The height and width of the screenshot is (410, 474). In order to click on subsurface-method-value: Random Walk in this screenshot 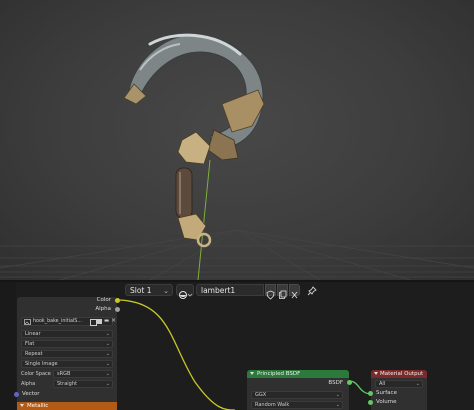, I will do `click(272, 405)`.